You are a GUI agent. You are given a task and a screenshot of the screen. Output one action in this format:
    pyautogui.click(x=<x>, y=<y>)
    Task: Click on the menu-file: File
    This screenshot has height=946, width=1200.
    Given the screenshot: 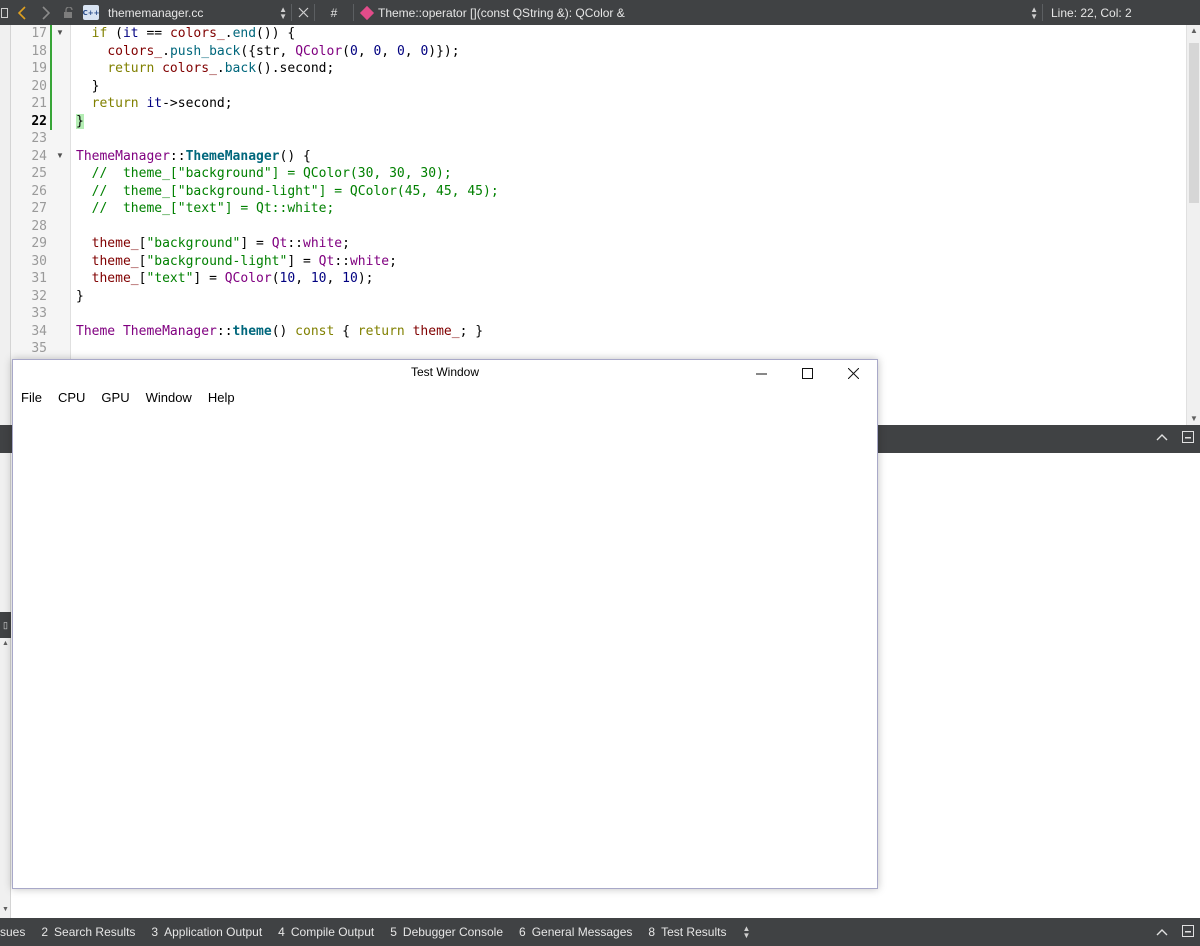 What is the action you would take?
    pyautogui.click(x=31, y=397)
    